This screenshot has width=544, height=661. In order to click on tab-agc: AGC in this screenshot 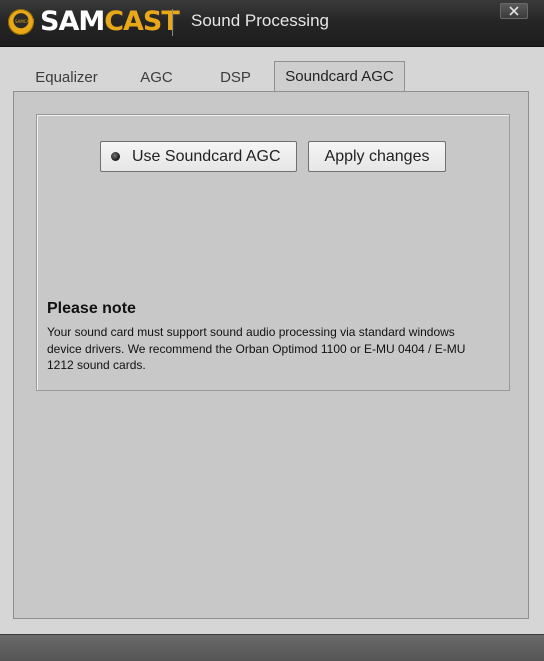, I will do `click(156, 77)`.